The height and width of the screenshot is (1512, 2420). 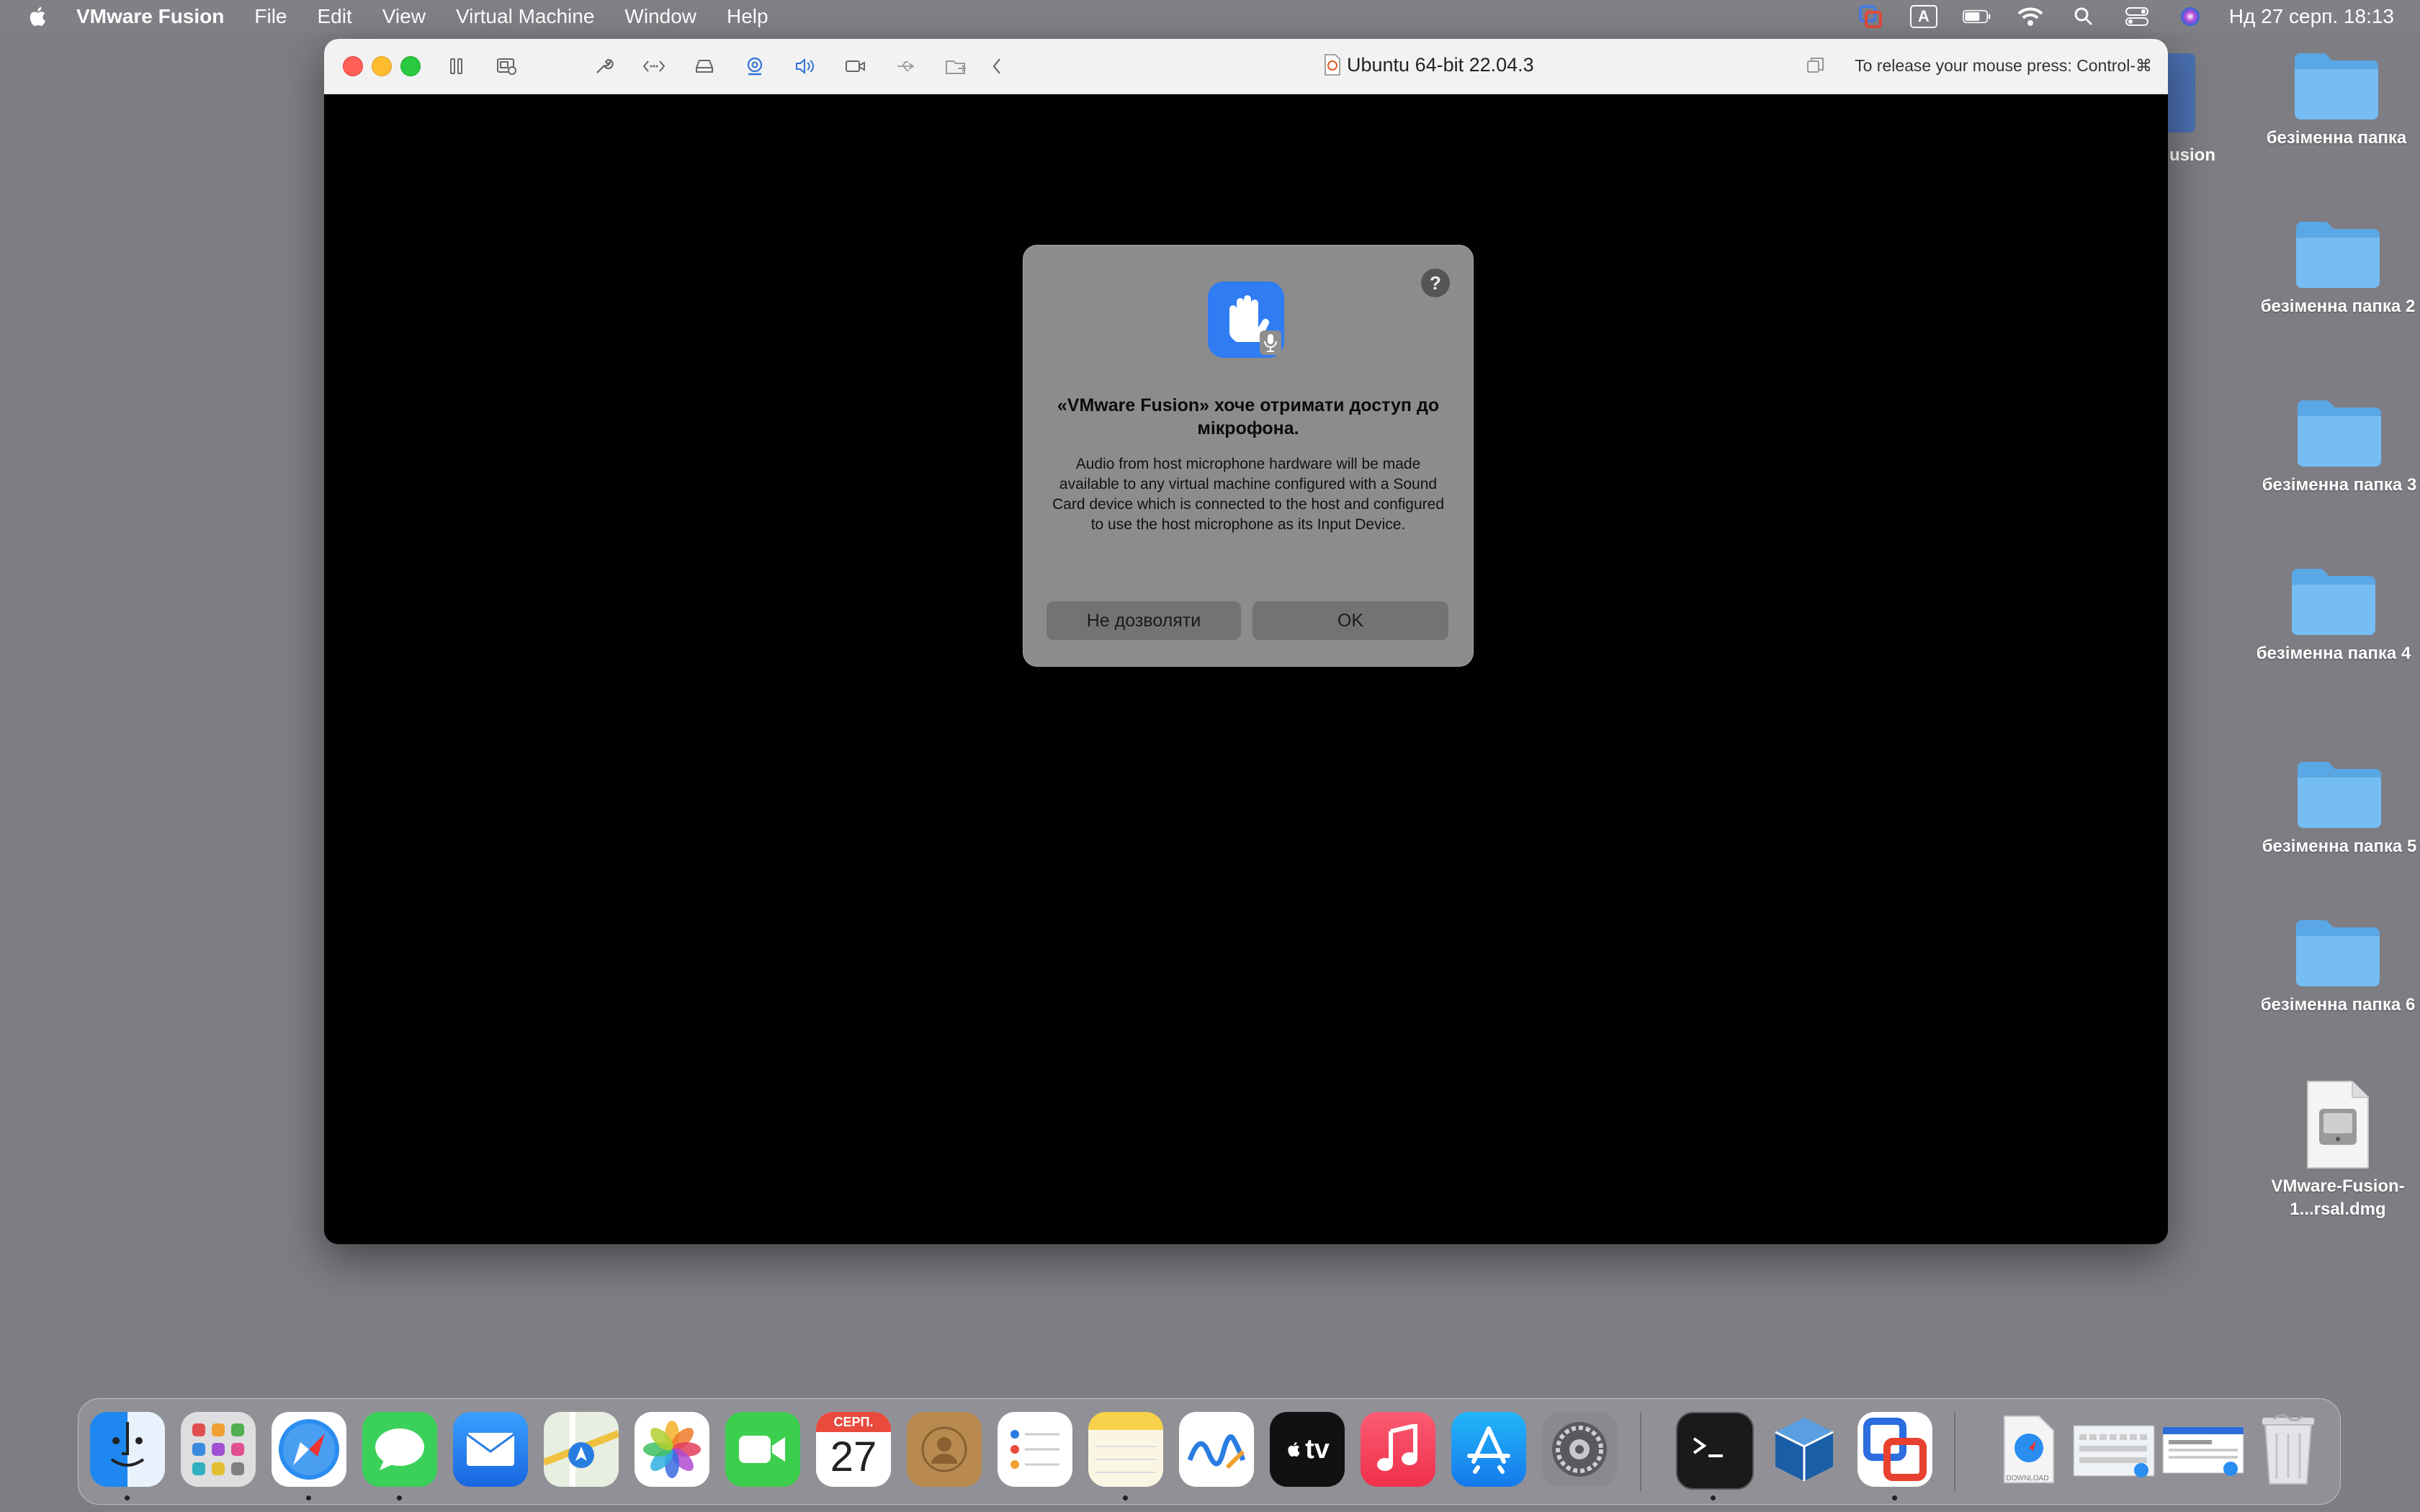 I want to click on privacy-hand-icon, so click(x=1246, y=320).